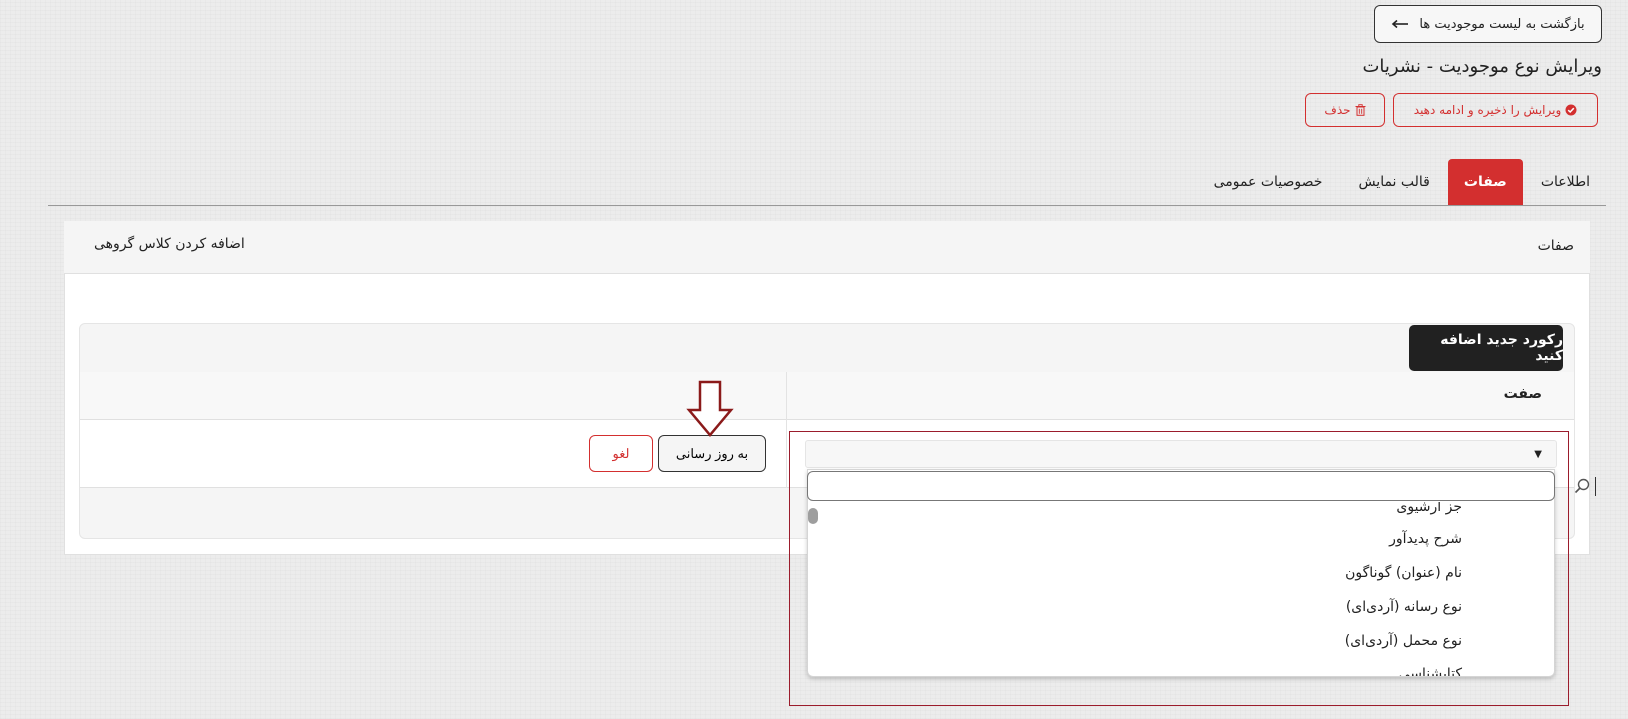  I want to click on dropdown-search-box, so click(1181, 486).